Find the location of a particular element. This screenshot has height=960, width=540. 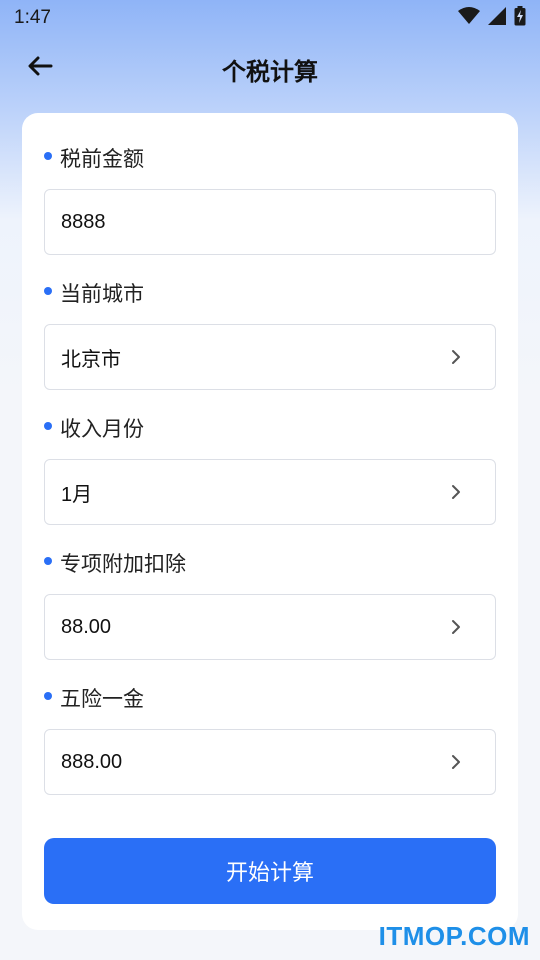

nav-bar: 个税计算 is located at coordinates (270, 68).